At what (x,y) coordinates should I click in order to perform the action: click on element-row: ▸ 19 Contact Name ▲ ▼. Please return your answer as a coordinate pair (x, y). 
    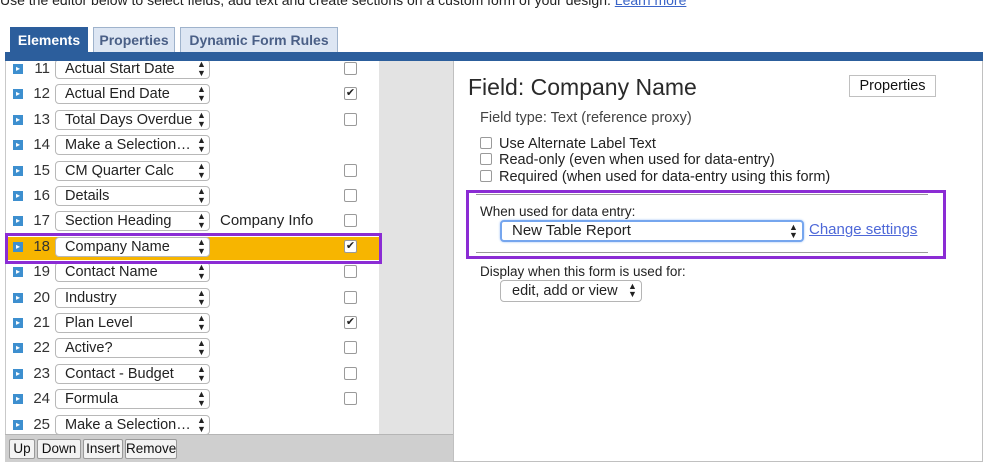
    Looking at the image, I should click on (192, 273).